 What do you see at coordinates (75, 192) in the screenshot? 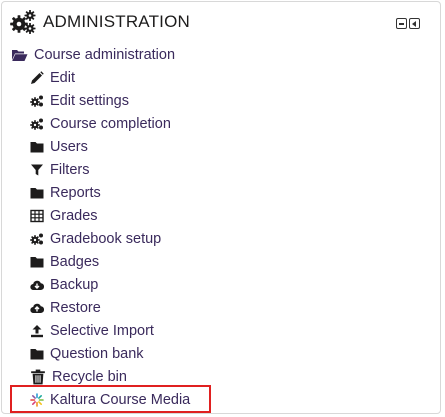
I see `nav-item-label: Reports` at bounding box center [75, 192].